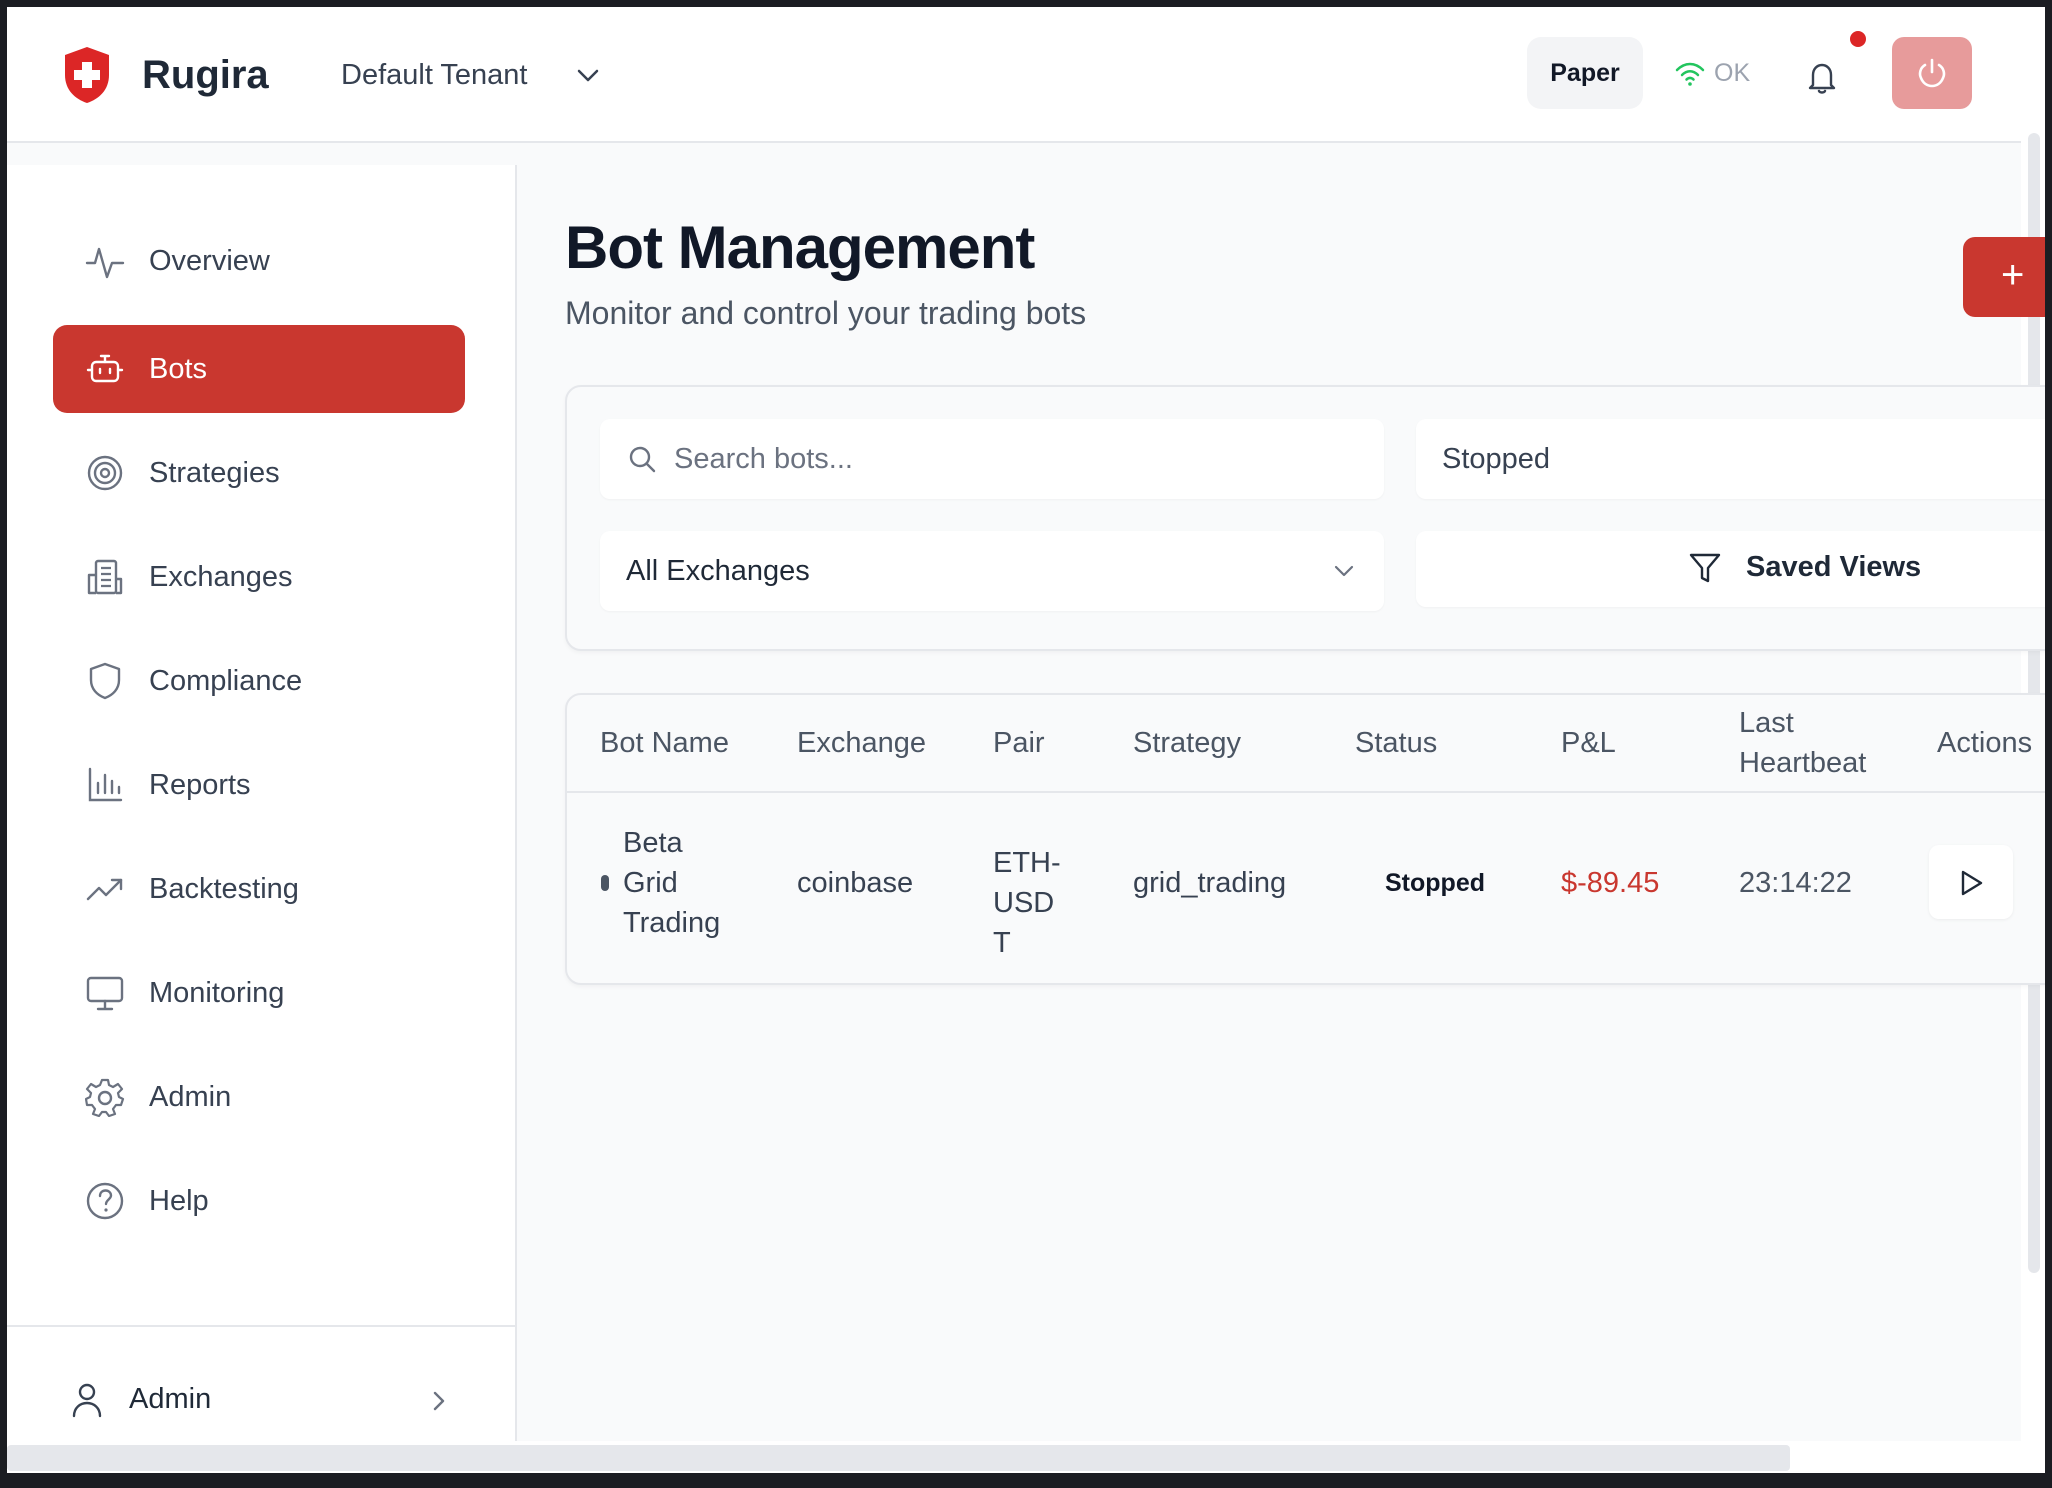 This screenshot has height=1488, width=2052. Describe the element at coordinates (1306, 792) in the screenshot. I see `table-header-divider` at that location.